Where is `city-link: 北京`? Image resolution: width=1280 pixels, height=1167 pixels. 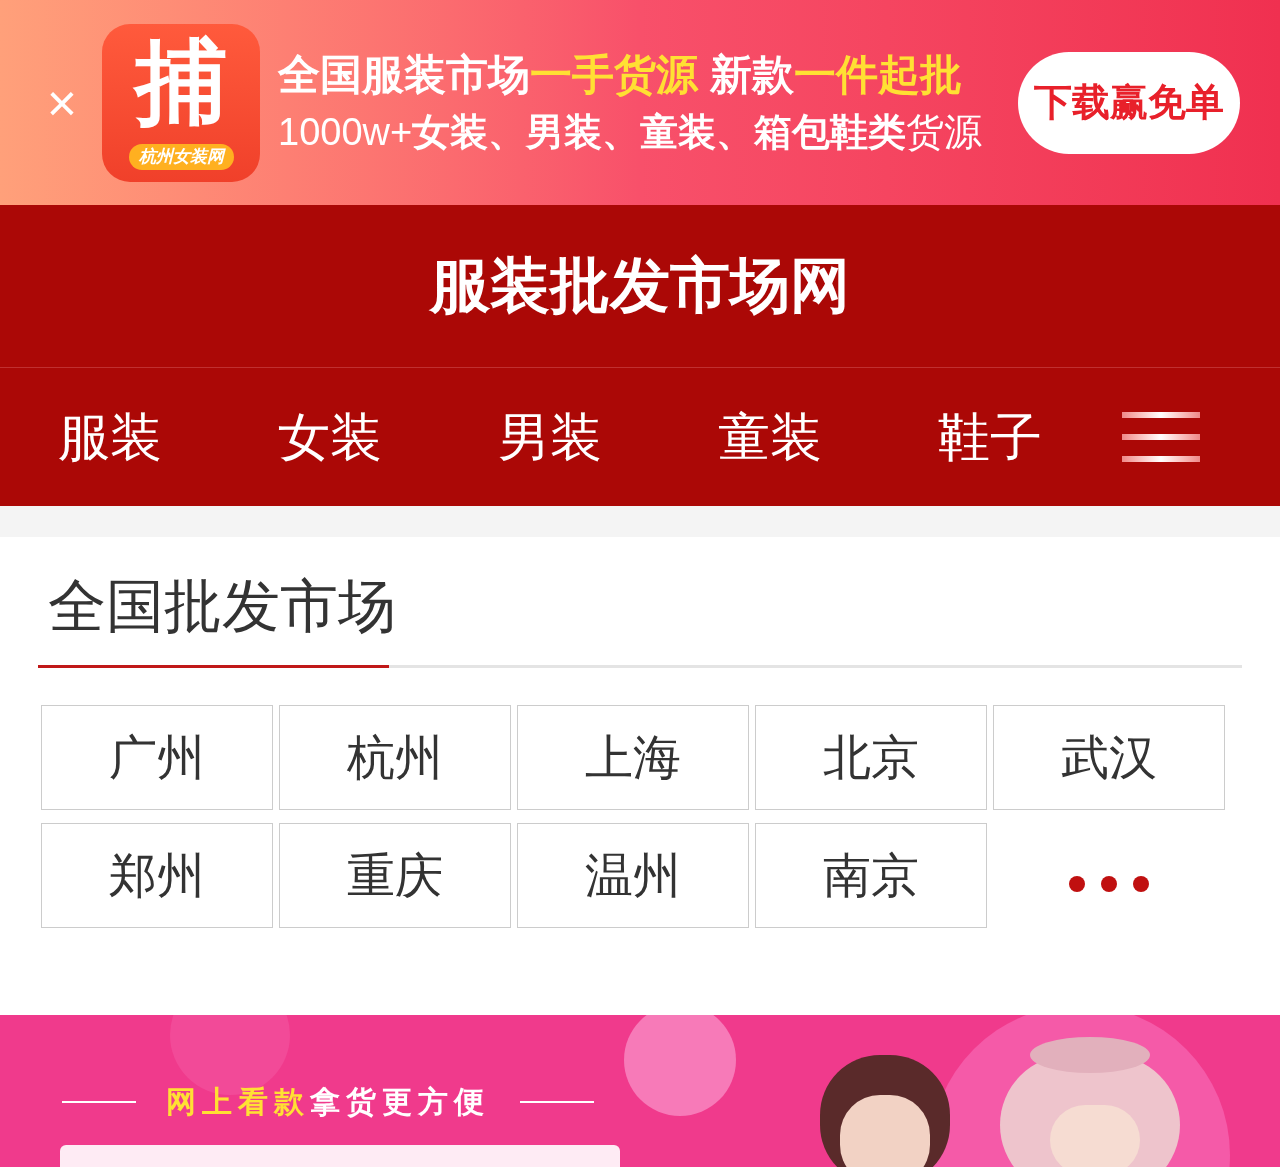
city-link: 北京 is located at coordinates (871, 757).